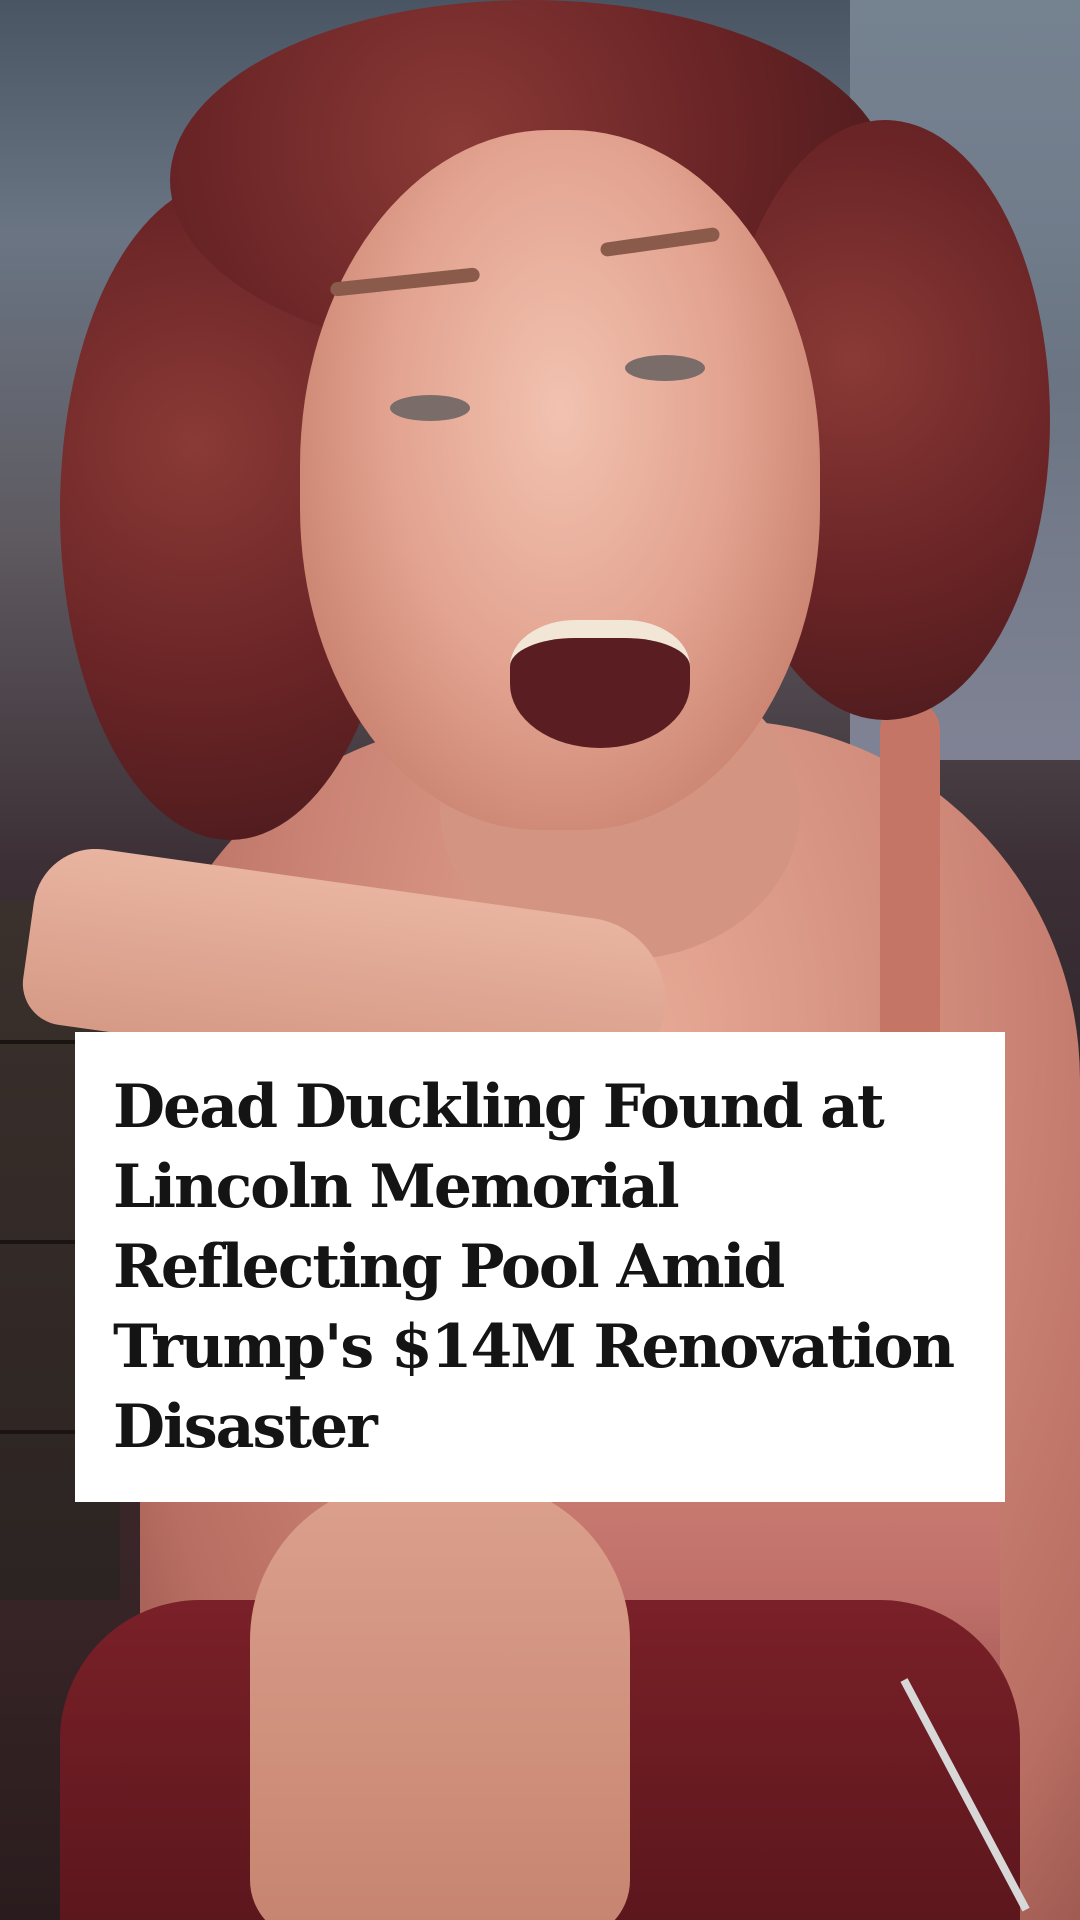  Describe the element at coordinates (600, 684) in the screenshot. I see `open-mouth` at that location.